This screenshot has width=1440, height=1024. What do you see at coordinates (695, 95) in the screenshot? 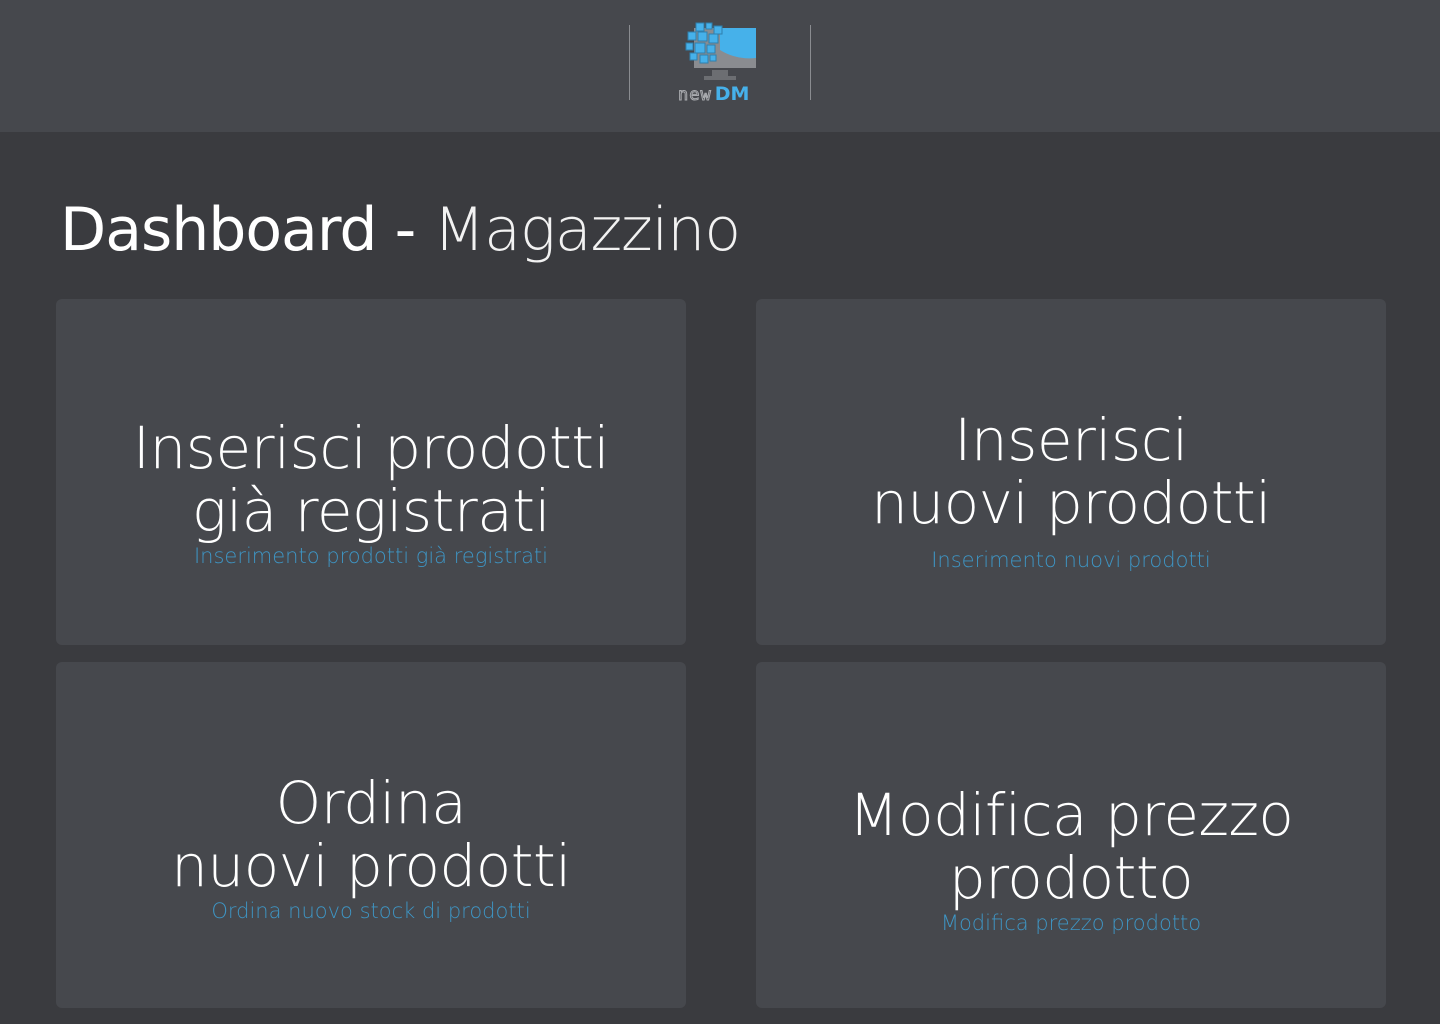
I see `logo-text-new: new` at bounding box center [695, 95].